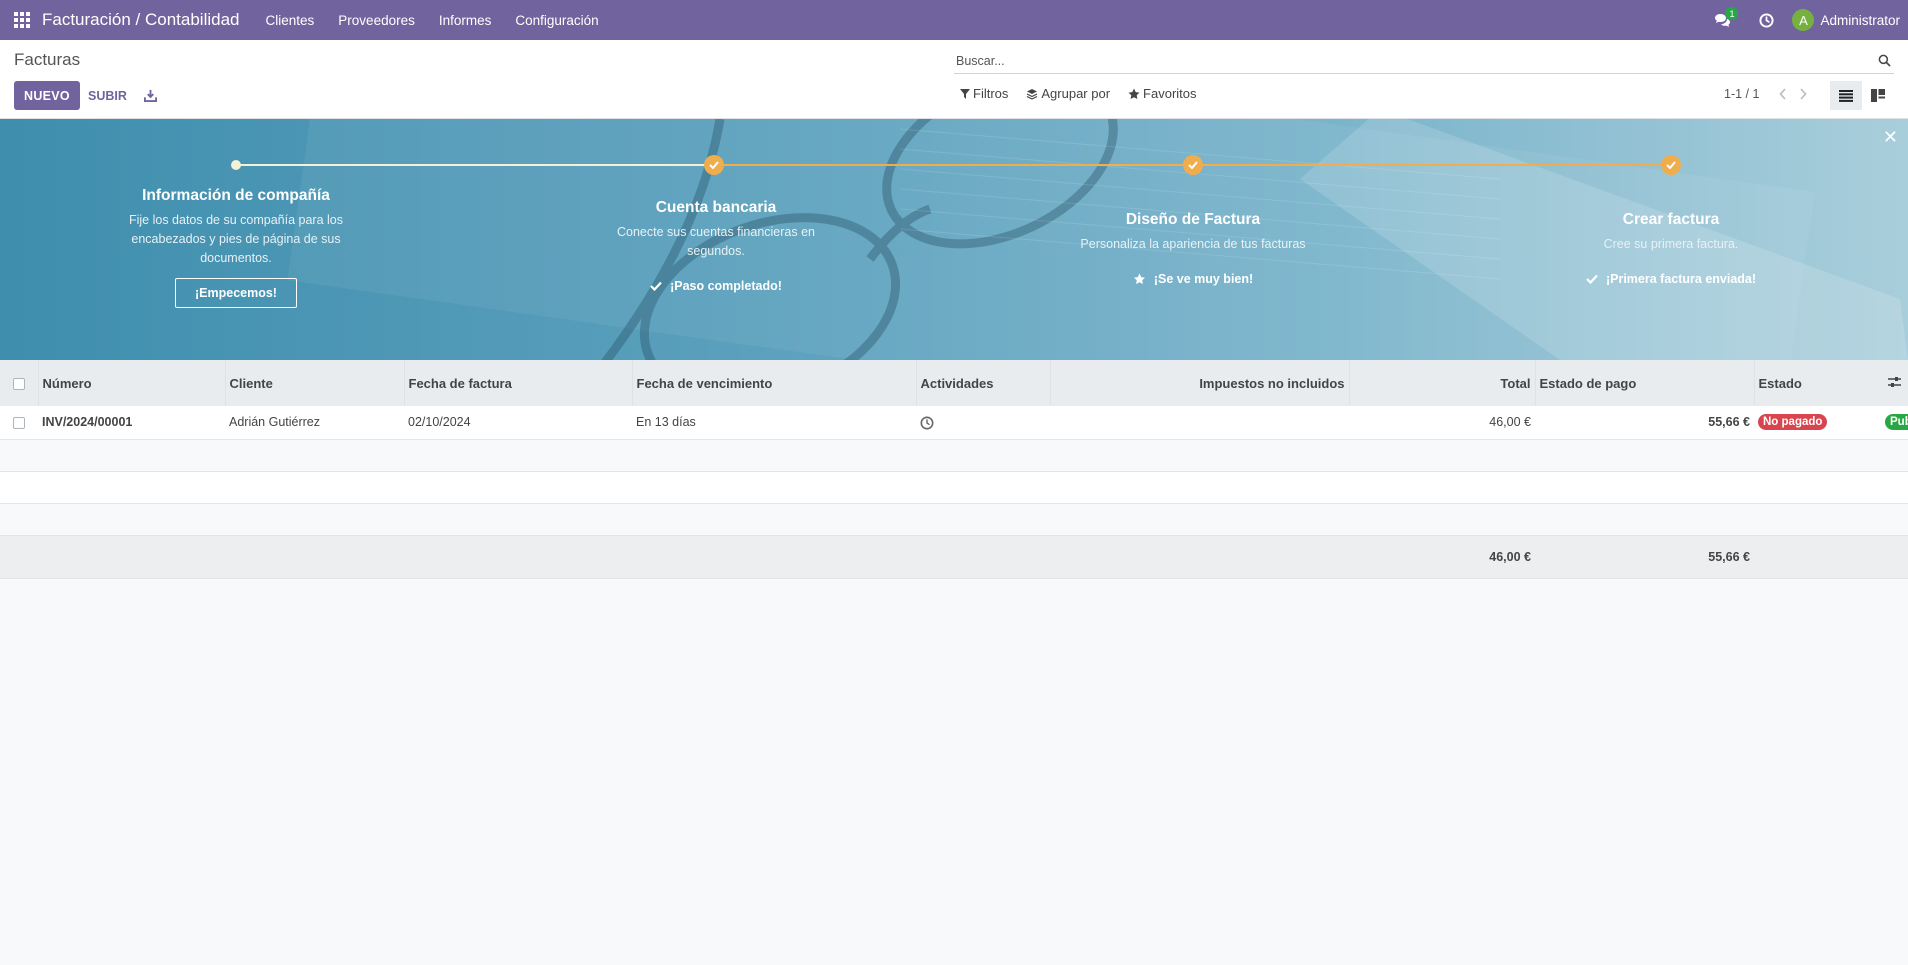 This screenshot has height=965, width=1908. I want to click on step-title: Diseño de Factura, so click(1193, 220).